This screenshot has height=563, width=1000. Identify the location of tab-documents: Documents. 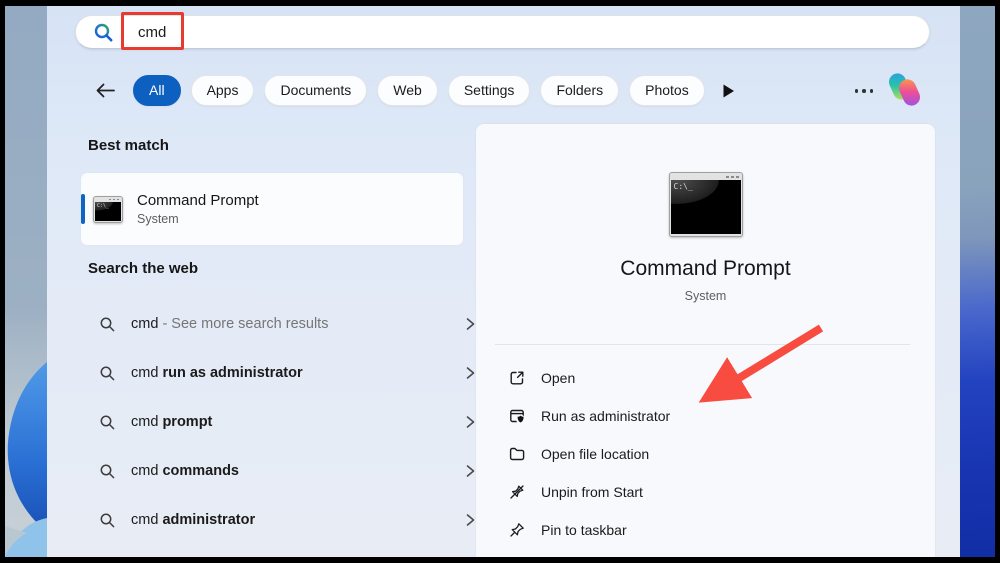
(316, 90).